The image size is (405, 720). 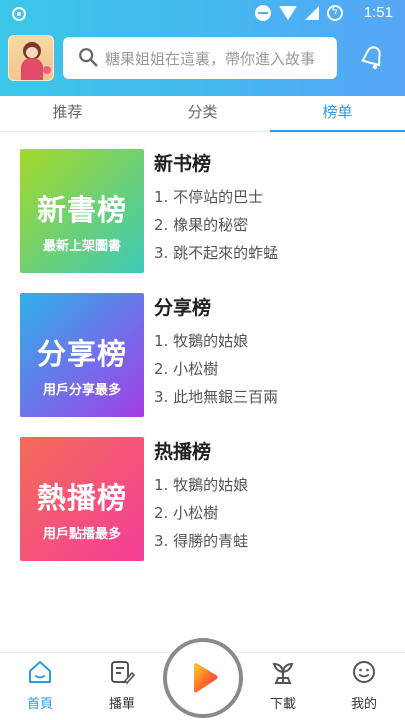 I want to click on cover-title: 熱播榜, so click(x=81, y=498).